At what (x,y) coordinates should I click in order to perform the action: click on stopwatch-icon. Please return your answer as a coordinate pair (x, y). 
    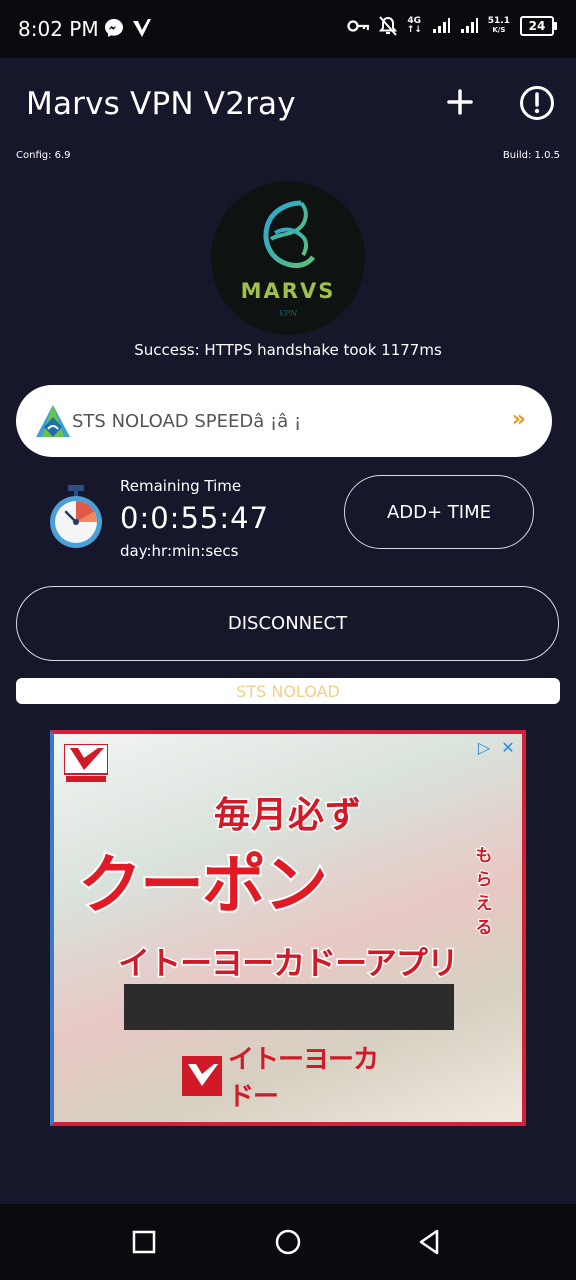
    Looking at the image, I should click on (76, 516).